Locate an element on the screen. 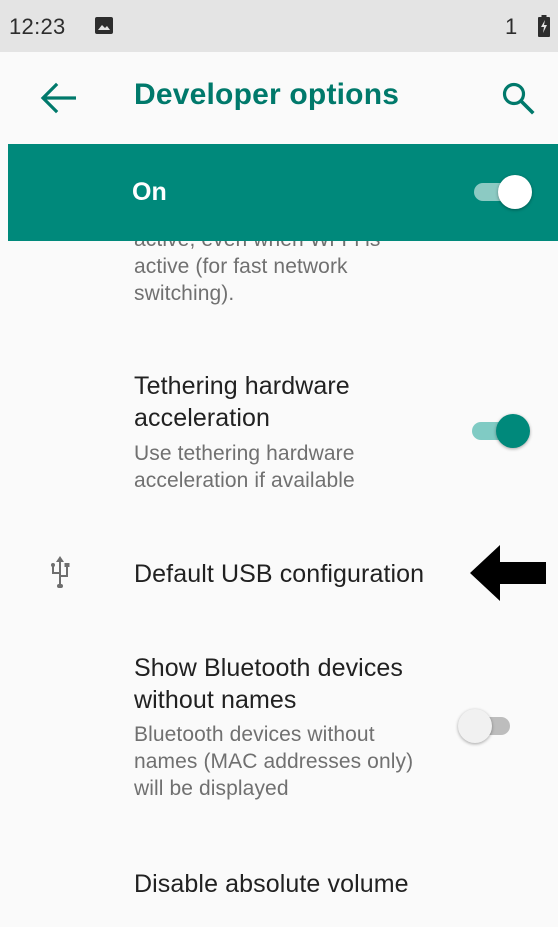  status-time: 12:23 is located at coordinates (37, 26).